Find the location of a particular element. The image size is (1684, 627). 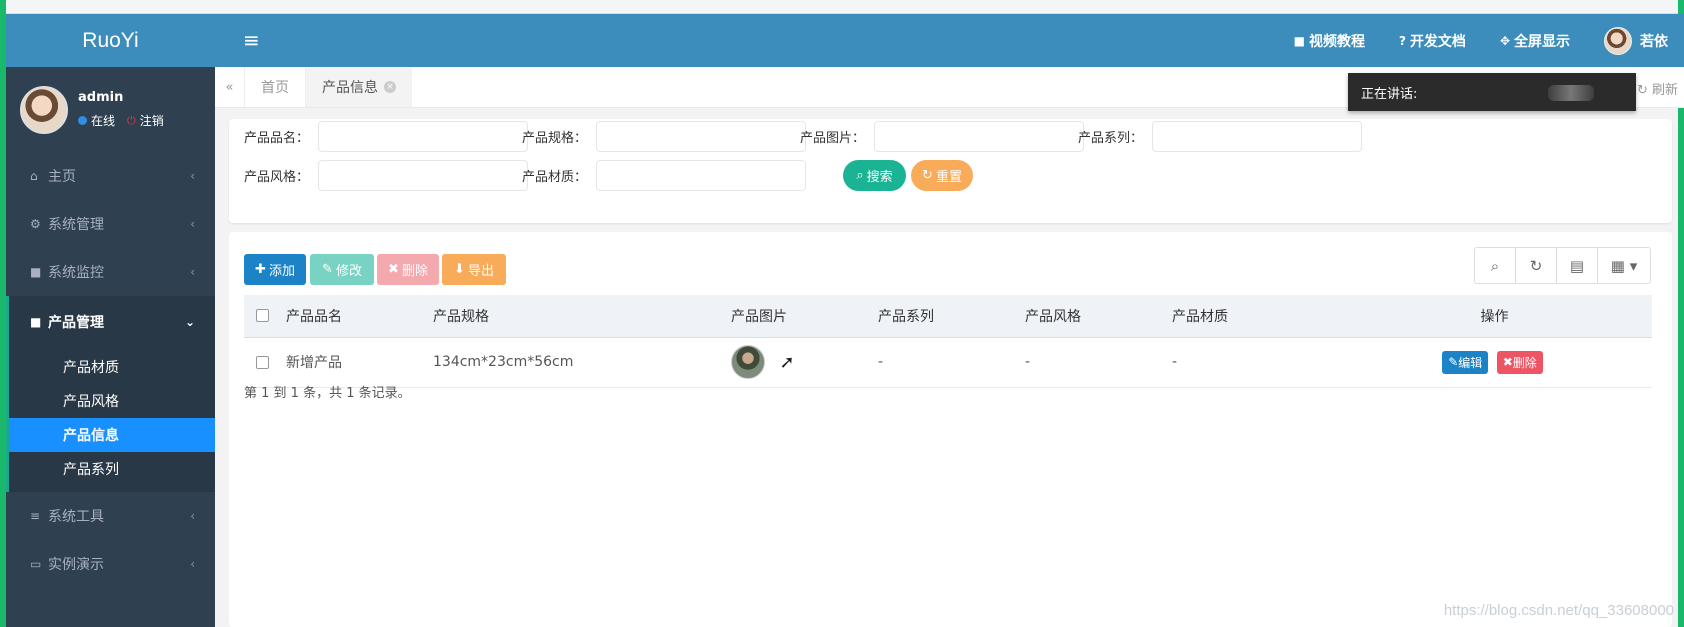

row-checkbox is located at coordinates (262, 362).